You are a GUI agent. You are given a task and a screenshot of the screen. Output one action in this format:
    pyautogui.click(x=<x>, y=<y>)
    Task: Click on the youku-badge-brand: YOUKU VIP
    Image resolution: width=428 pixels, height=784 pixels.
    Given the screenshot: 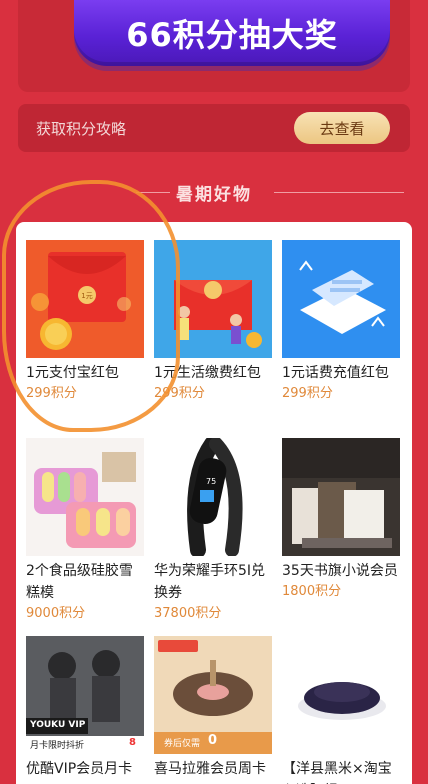 What is the action you would take?
    pyautogui.click(x=58, y=725)
    